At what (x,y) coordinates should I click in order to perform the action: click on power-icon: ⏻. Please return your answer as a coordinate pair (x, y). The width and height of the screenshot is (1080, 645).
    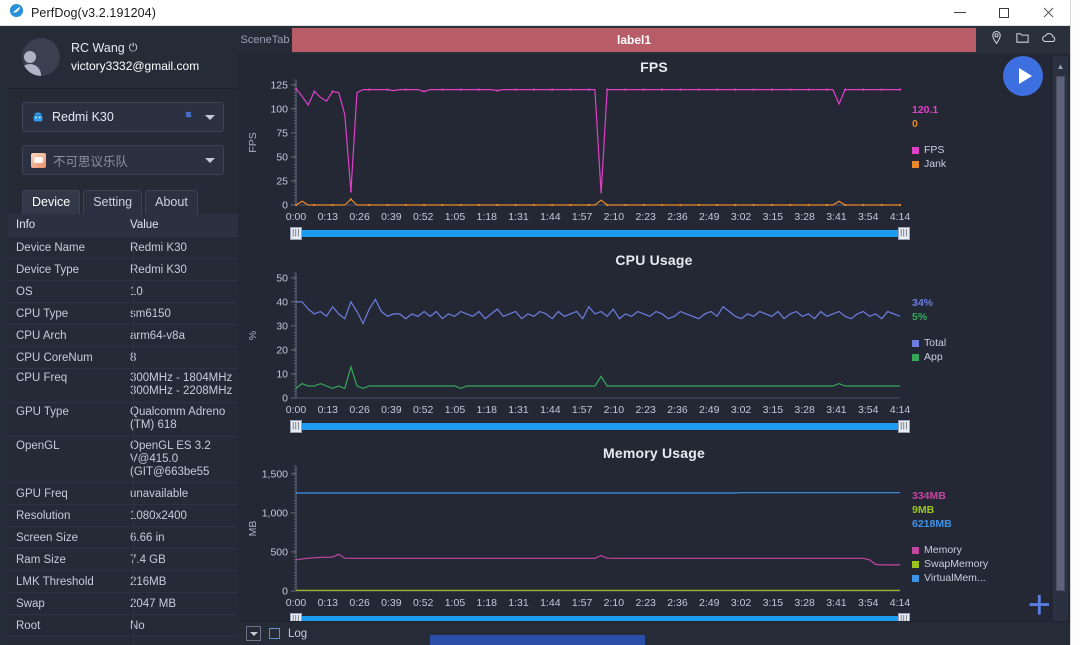
    Looking at the image, I should click on (133, 48).